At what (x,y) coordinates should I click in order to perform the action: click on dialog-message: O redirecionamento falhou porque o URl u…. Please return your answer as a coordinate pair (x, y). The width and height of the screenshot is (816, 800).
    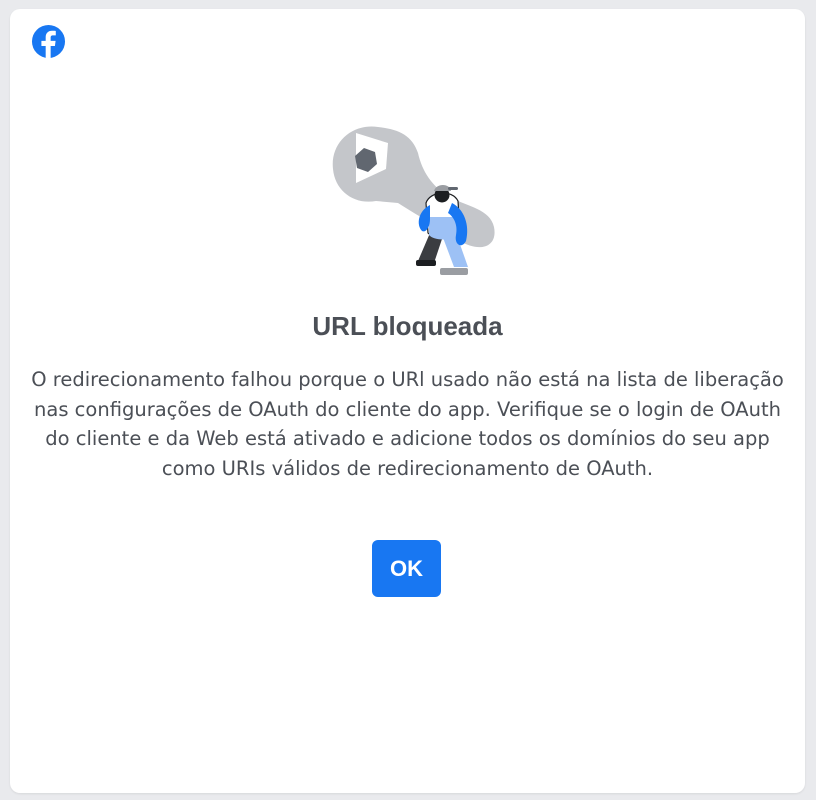
    Looking at the image, I should click on (407, 424).